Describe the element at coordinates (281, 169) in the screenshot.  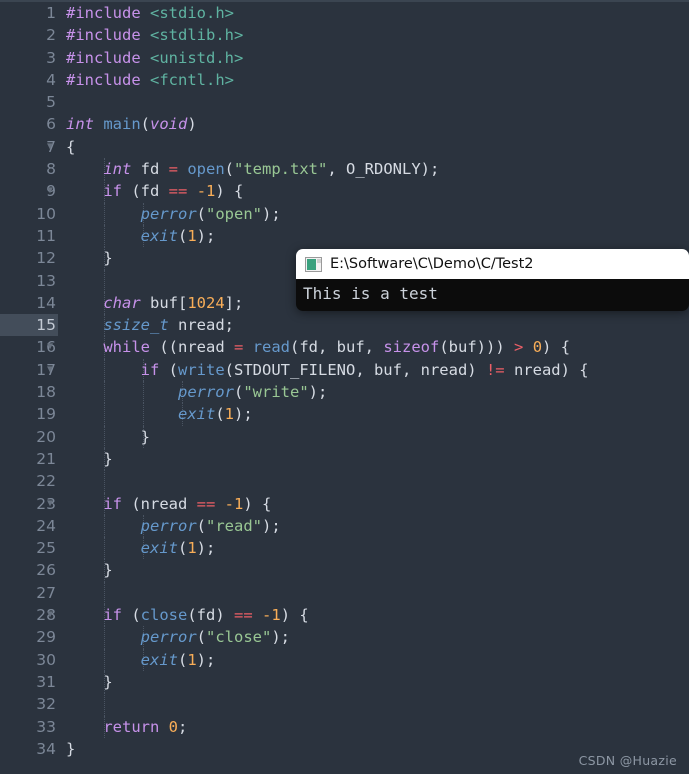
I see `code-token: "temp.txt"` at that location.